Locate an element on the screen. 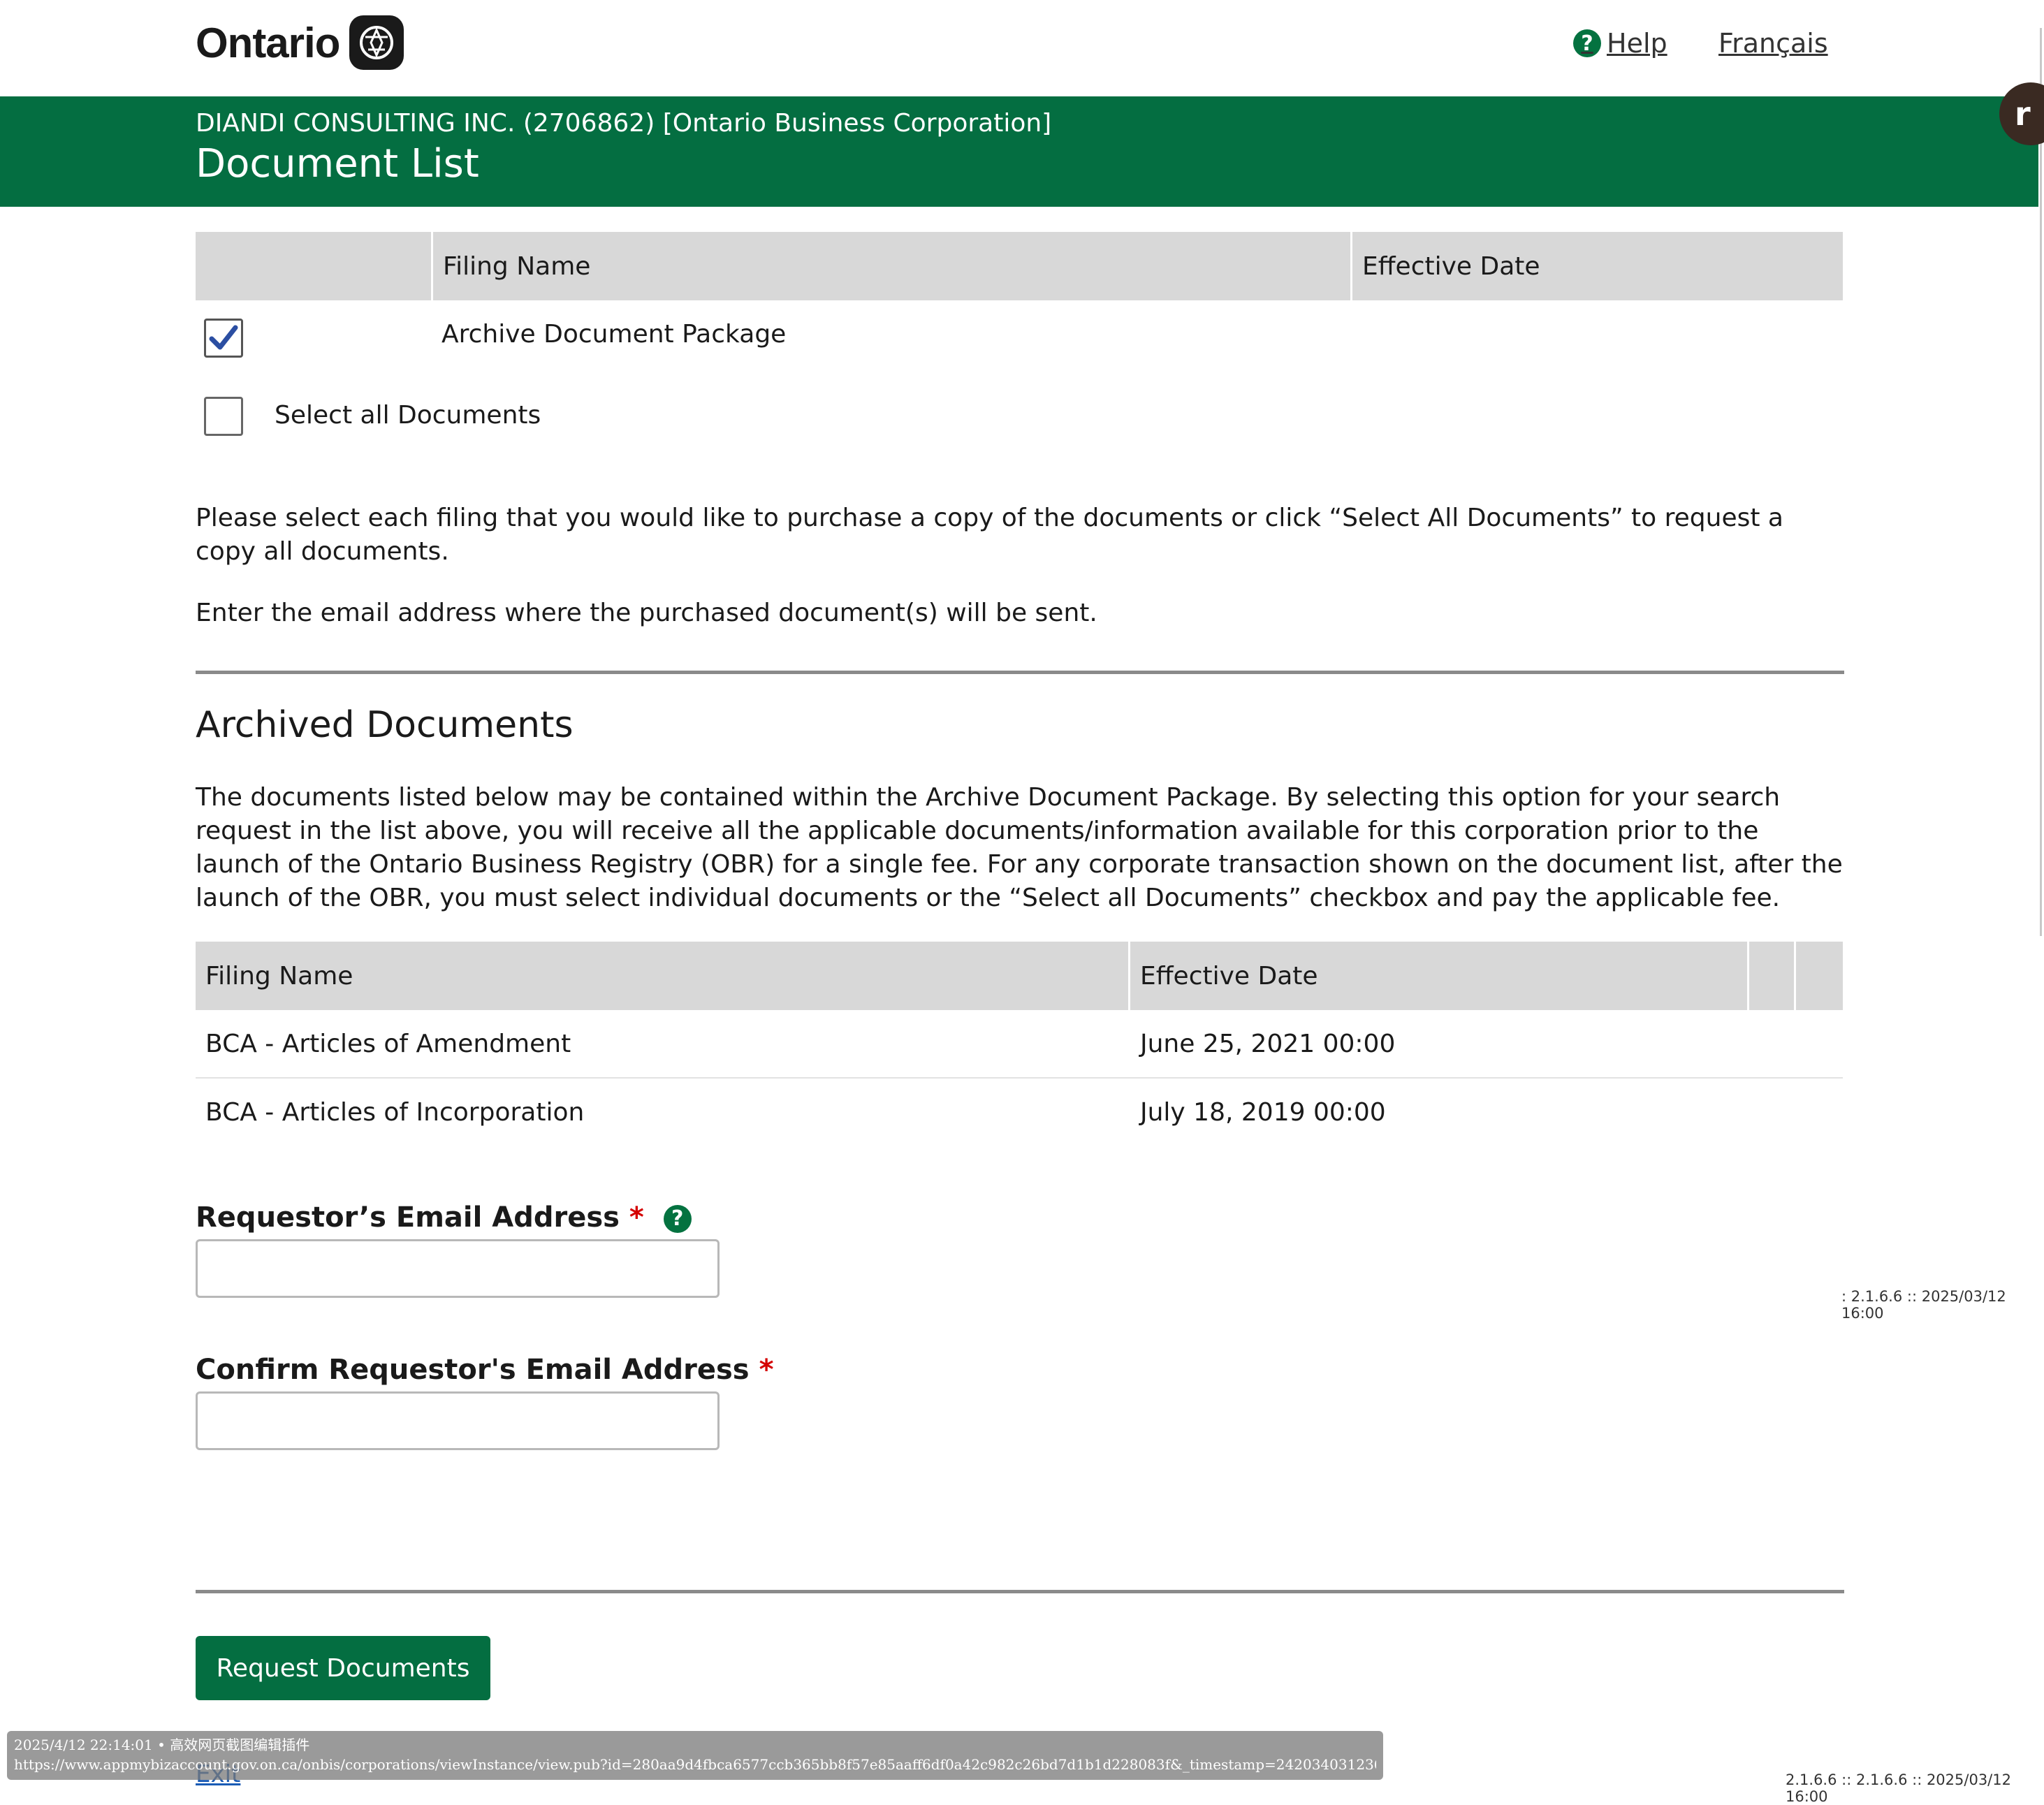 The width and height of the screenshot is (2044, 1805). help-label: Help is located at coordinates (1637, 43).